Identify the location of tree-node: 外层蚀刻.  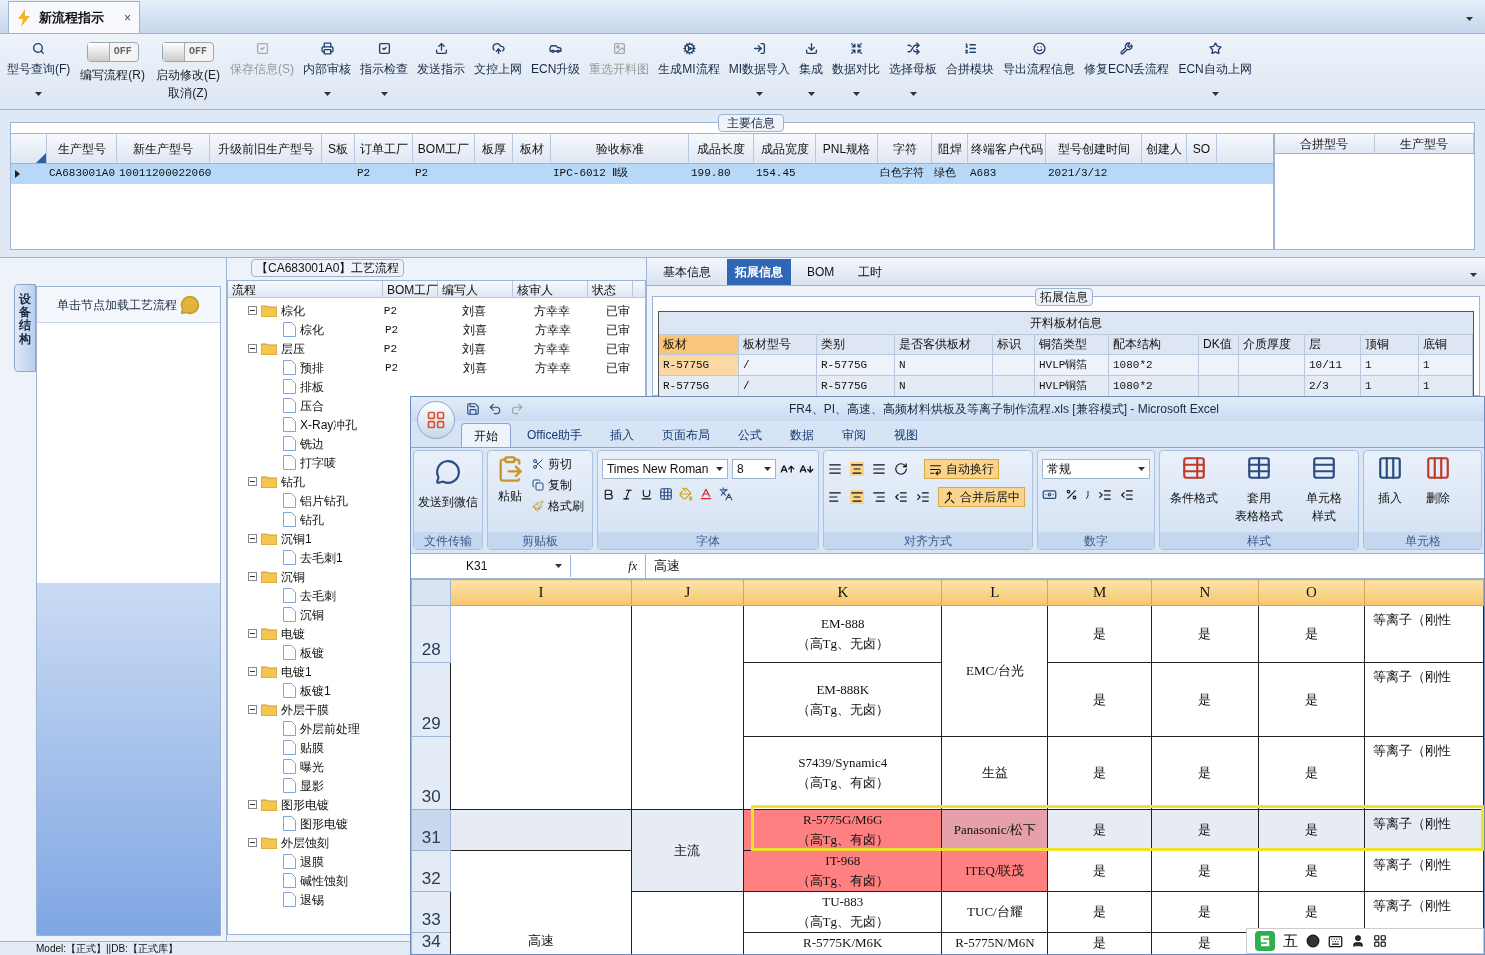
(305, 842).